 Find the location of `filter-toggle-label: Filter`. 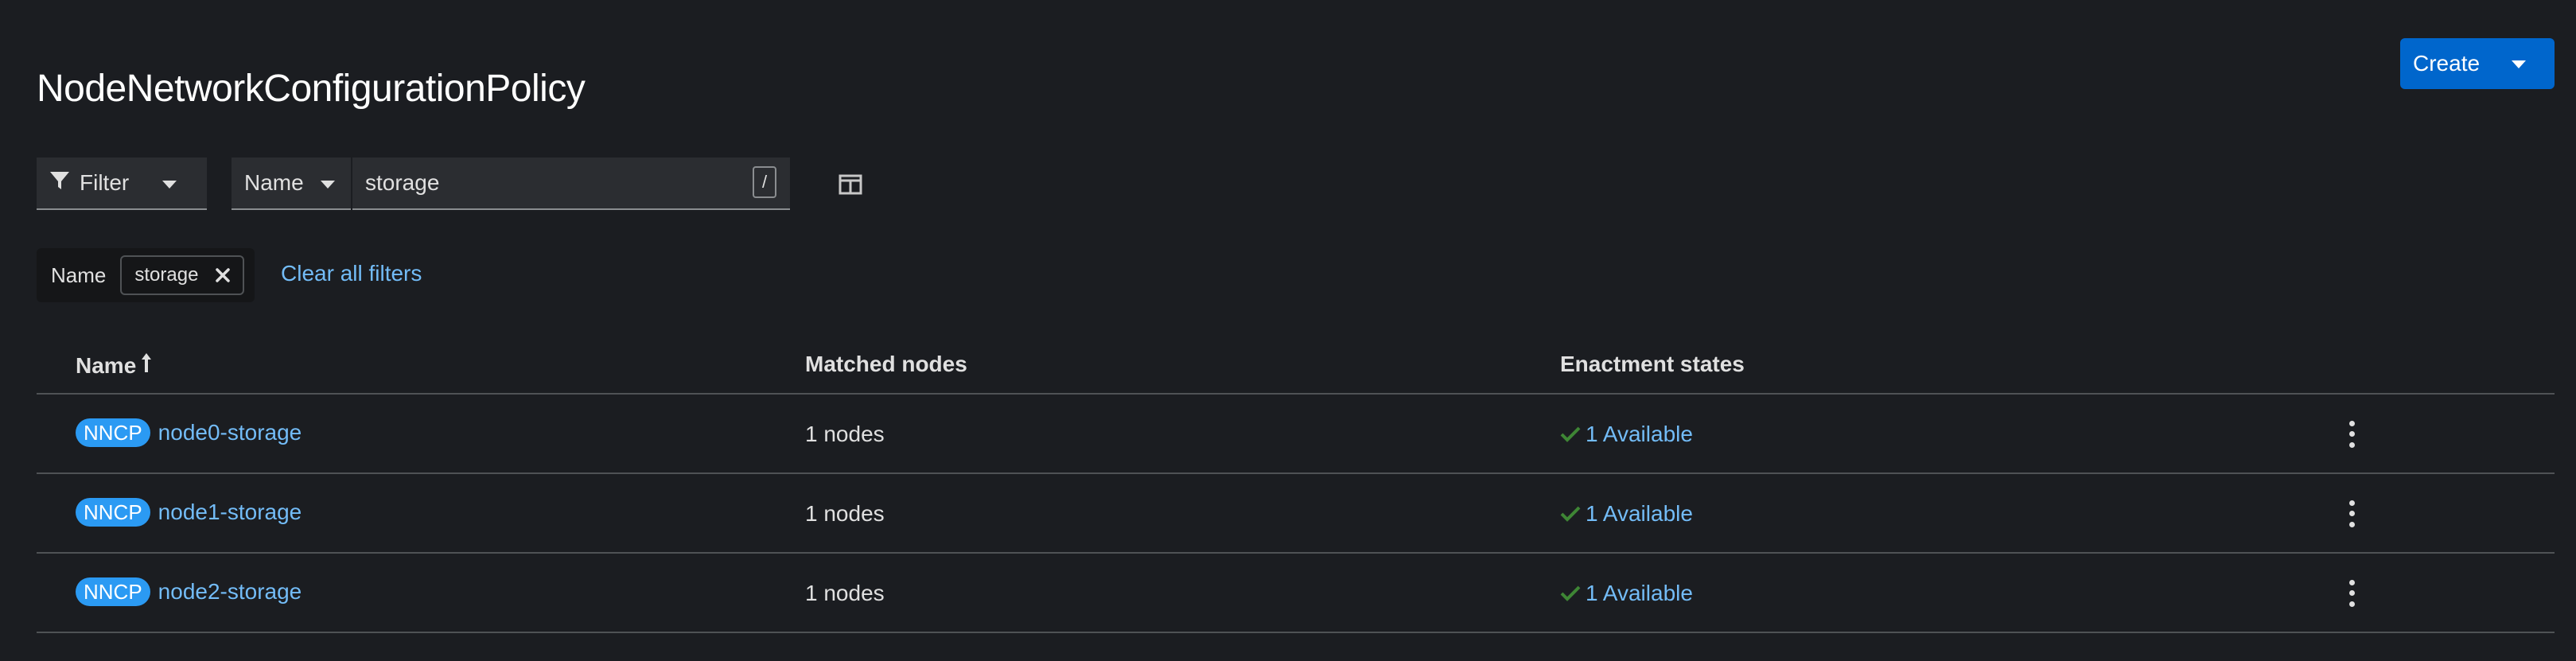

filter-toggle-label: Filter is located at coordinates (105, 183).